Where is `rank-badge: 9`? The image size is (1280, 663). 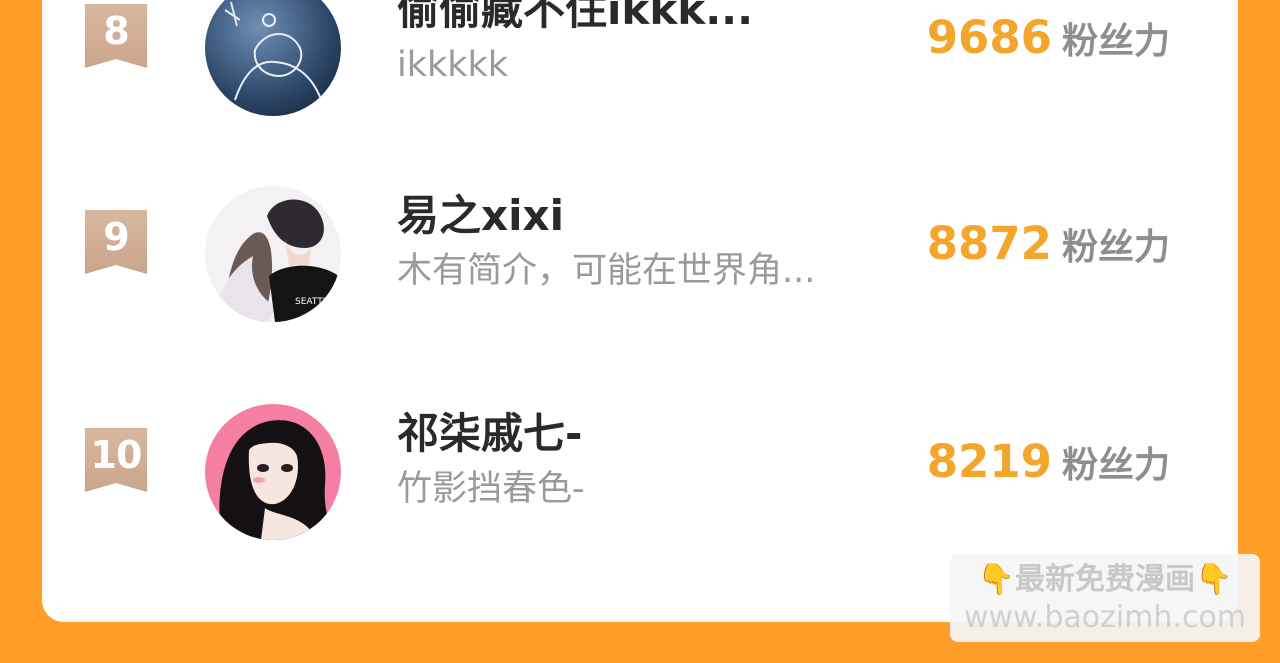
rank-badge: 9 is located at coordinates (116, 242).